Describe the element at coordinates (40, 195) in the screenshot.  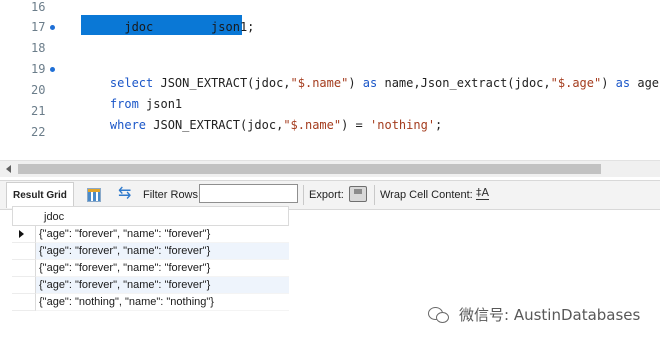
I see `tab-result-grid: Result Grid` at that location.